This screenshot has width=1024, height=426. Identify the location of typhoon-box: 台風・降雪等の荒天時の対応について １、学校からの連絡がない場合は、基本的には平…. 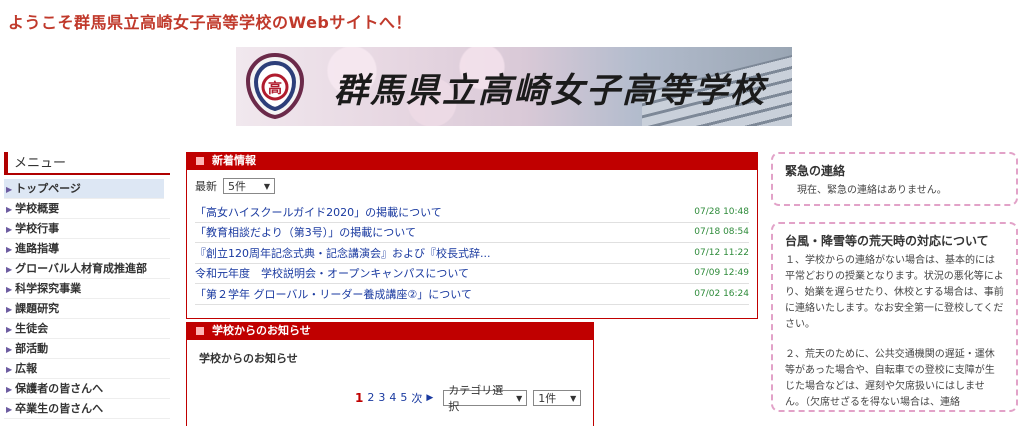
(894, 317).